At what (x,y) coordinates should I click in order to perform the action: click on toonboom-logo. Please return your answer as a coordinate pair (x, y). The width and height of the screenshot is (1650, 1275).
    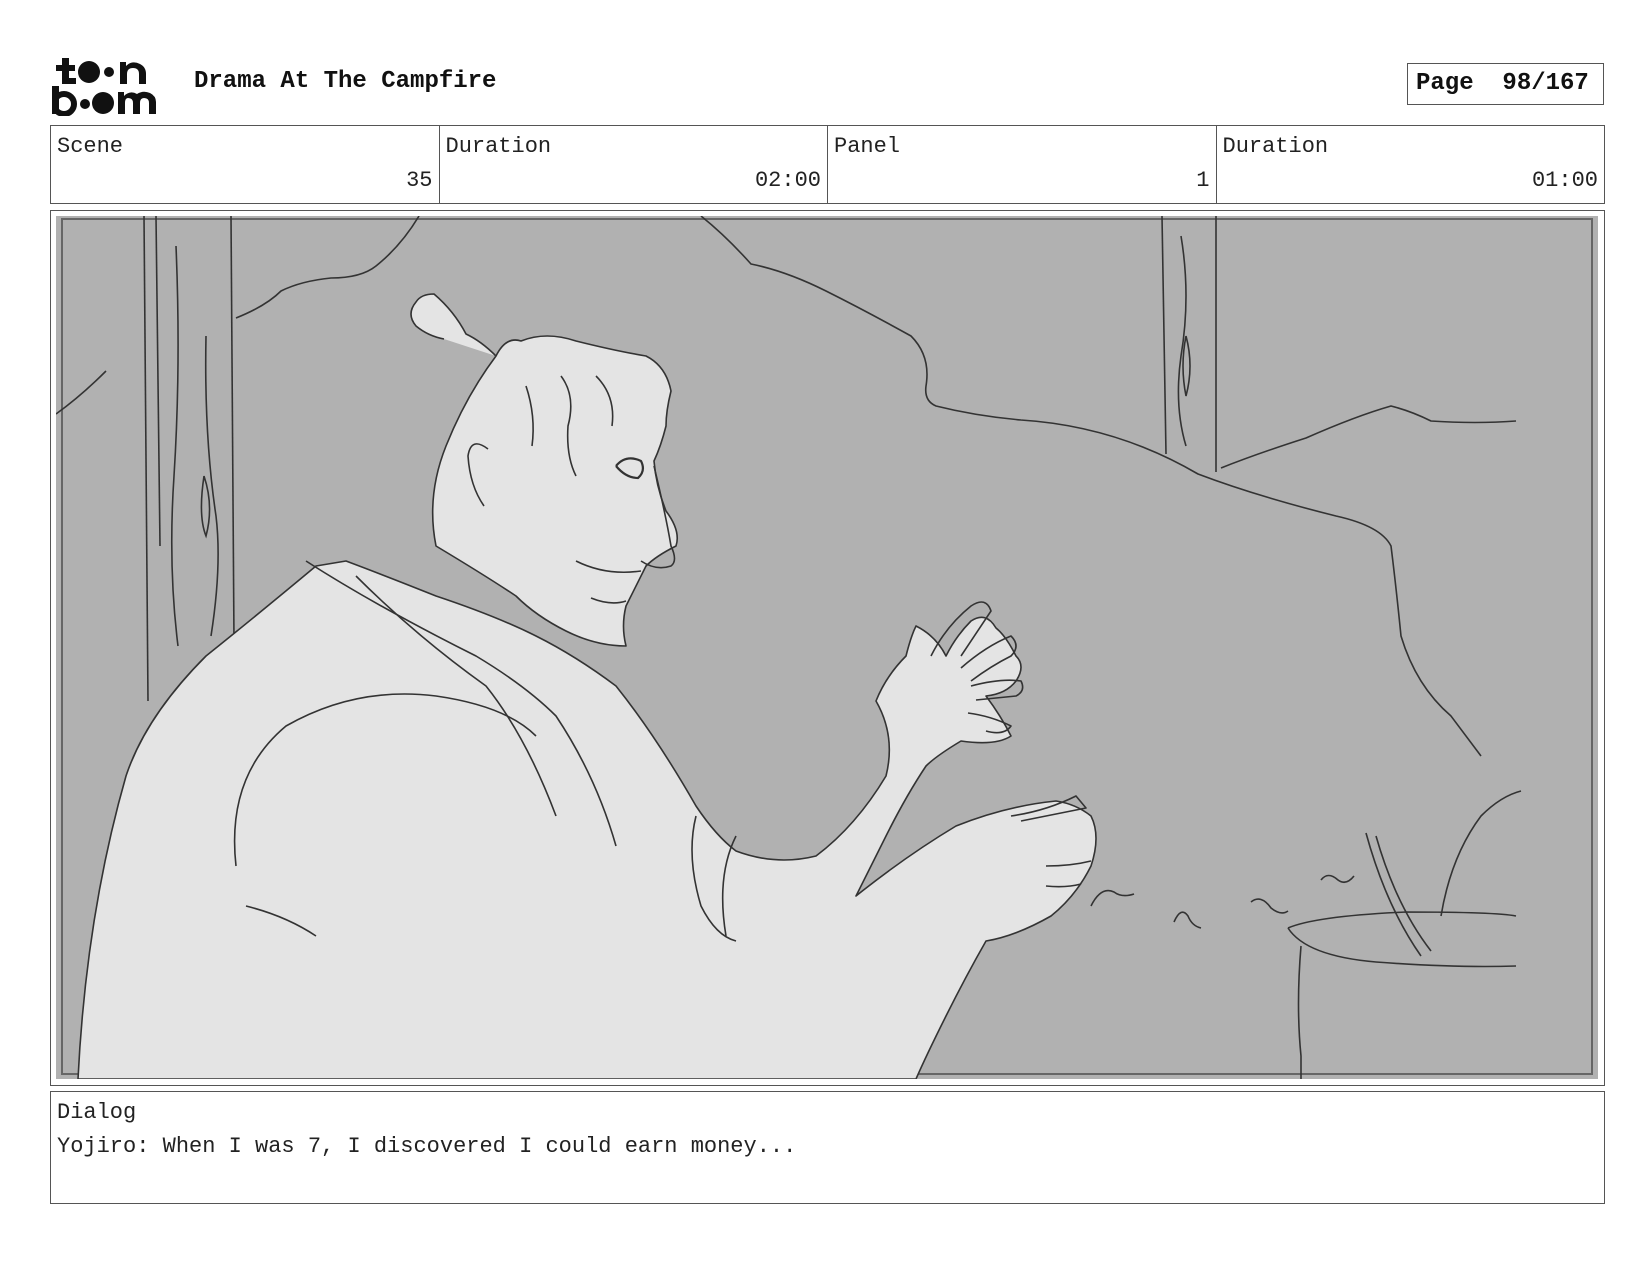
    Looking at the image, I should click on (104, 87).